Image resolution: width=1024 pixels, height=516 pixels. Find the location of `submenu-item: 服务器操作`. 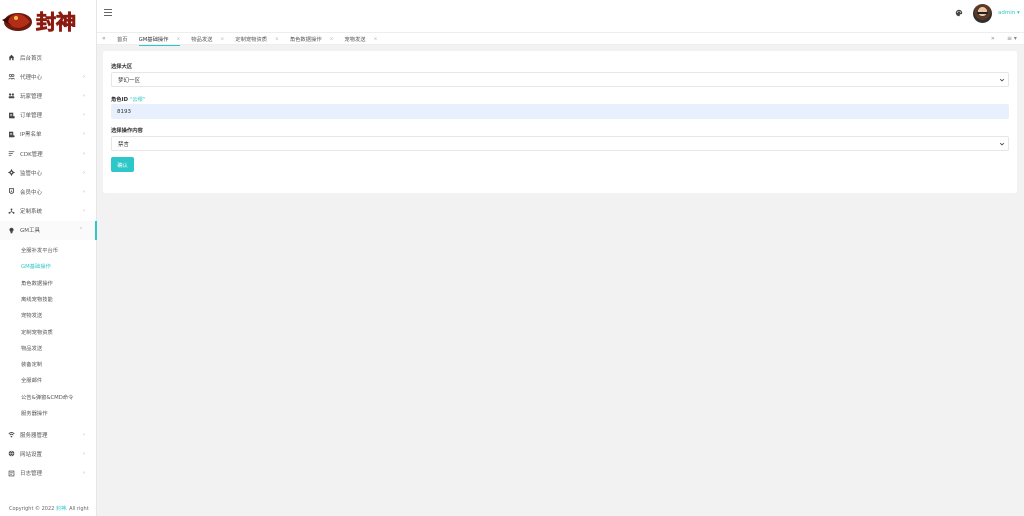

submenu-item: 服务器操作 is located at coordinates (59, 413).